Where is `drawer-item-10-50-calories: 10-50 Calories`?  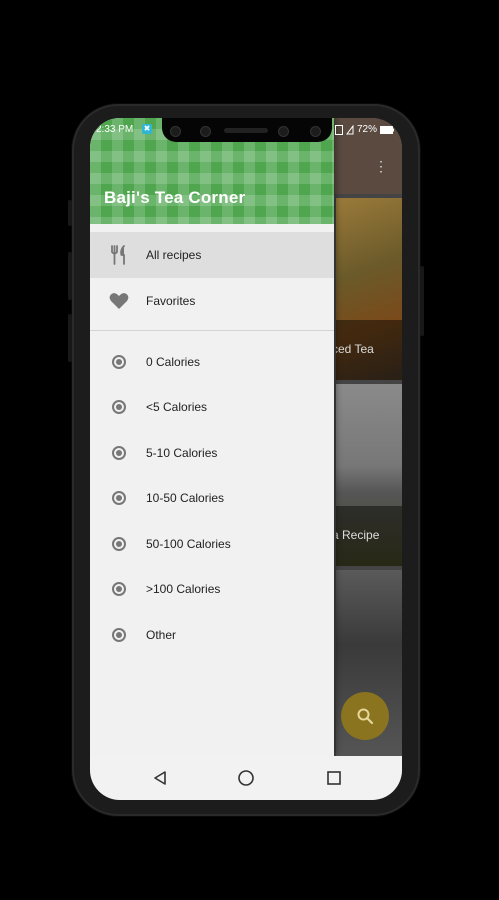
drawer-item-10-50-calories: 10-50 Calories is located at coordinates (212, 498).